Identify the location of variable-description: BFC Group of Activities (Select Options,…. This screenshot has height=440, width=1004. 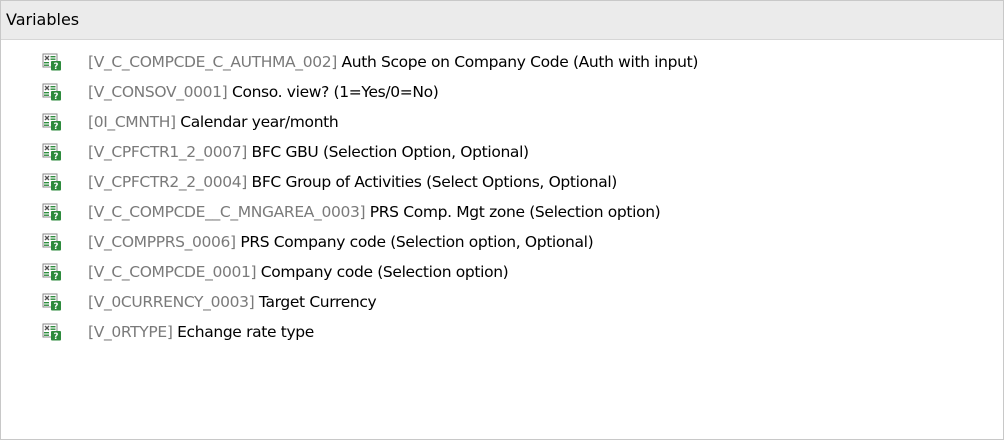
(434, 182).